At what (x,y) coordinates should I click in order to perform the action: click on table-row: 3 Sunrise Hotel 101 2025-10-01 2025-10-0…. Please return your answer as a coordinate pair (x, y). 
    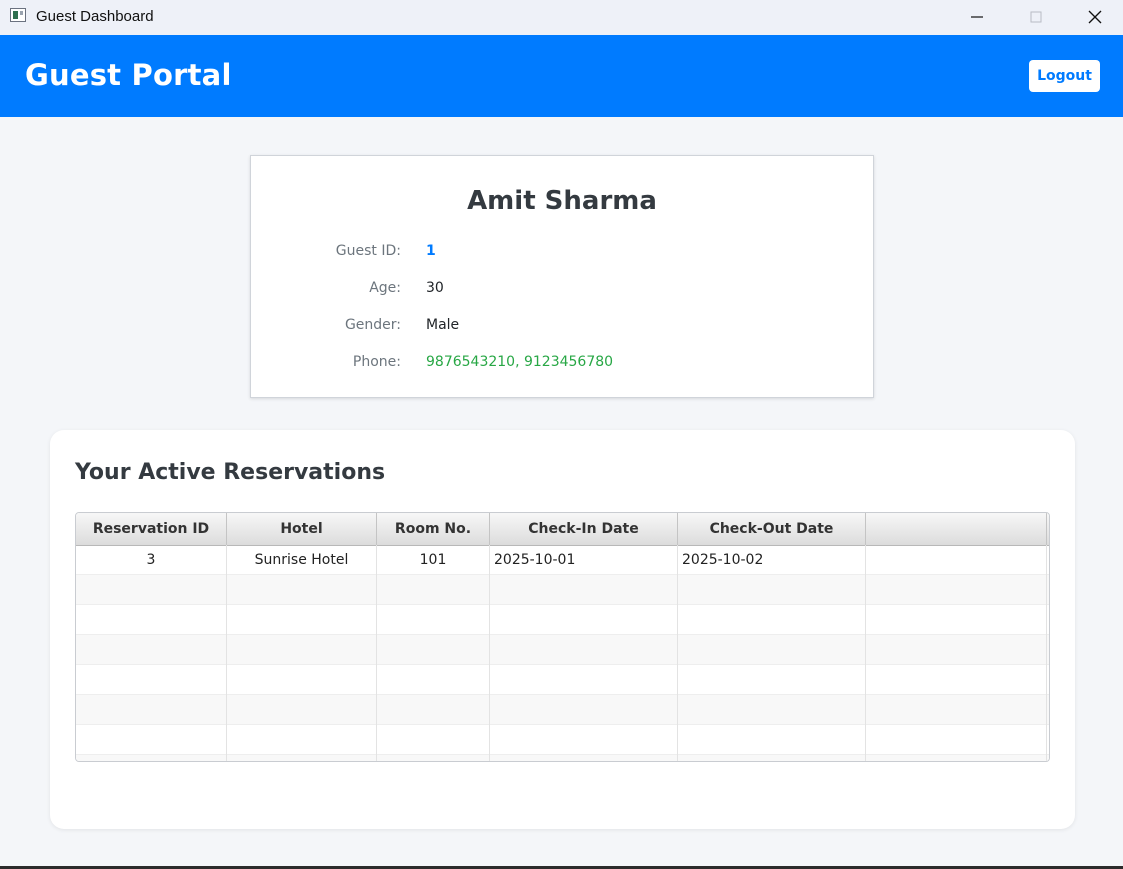
    Looking at the image, I should click on (562, 560).